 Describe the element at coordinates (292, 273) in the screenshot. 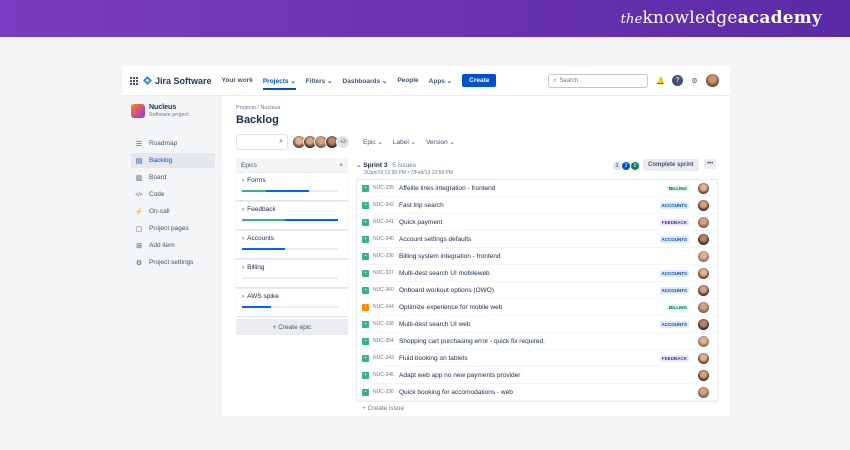

I see `epic-item: › Billing` at that location.